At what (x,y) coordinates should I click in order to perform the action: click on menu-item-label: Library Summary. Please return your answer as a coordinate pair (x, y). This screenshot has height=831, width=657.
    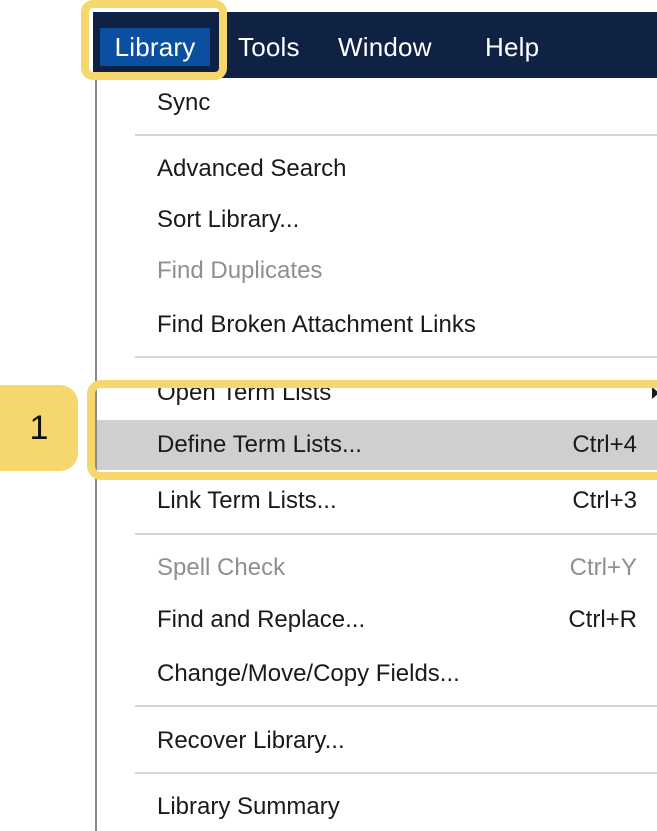
    Looking at the image, I should click on (248, 806).